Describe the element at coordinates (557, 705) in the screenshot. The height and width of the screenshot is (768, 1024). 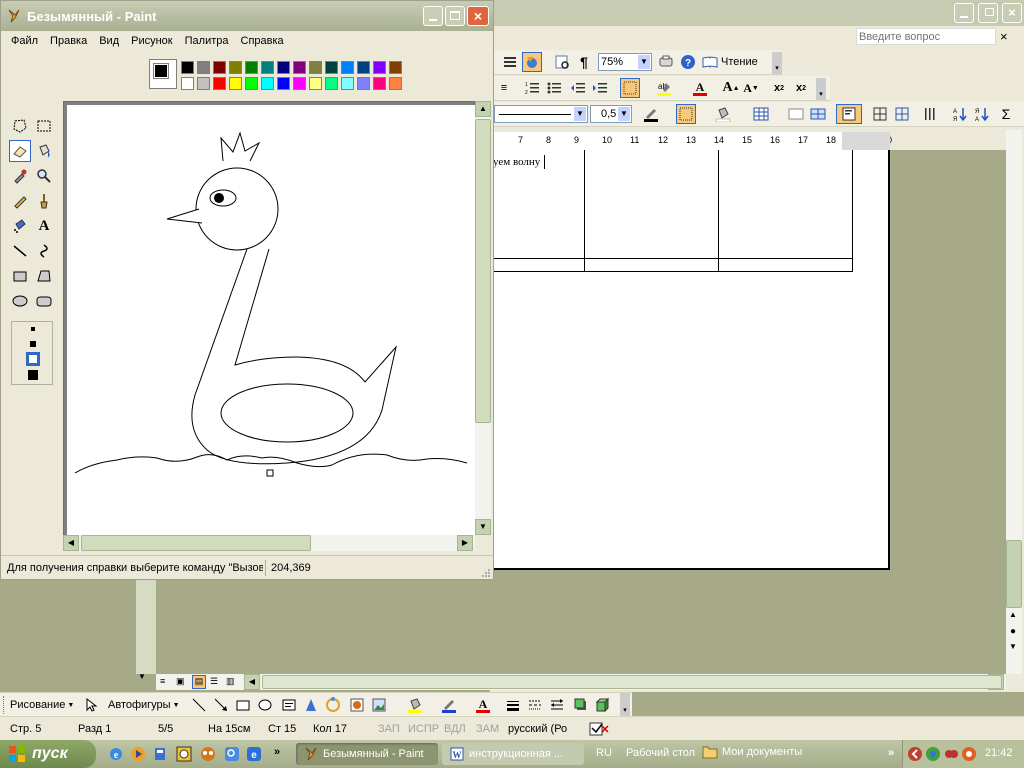
I see `arrow-style-icon` at that location.